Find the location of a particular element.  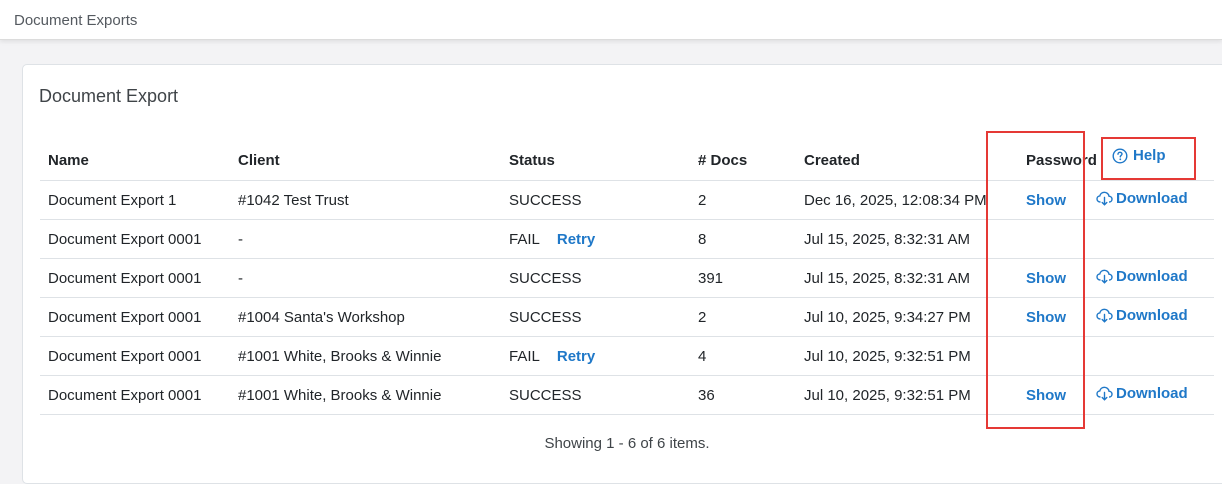

help-link: Help is located at coordinates (1139, 155).